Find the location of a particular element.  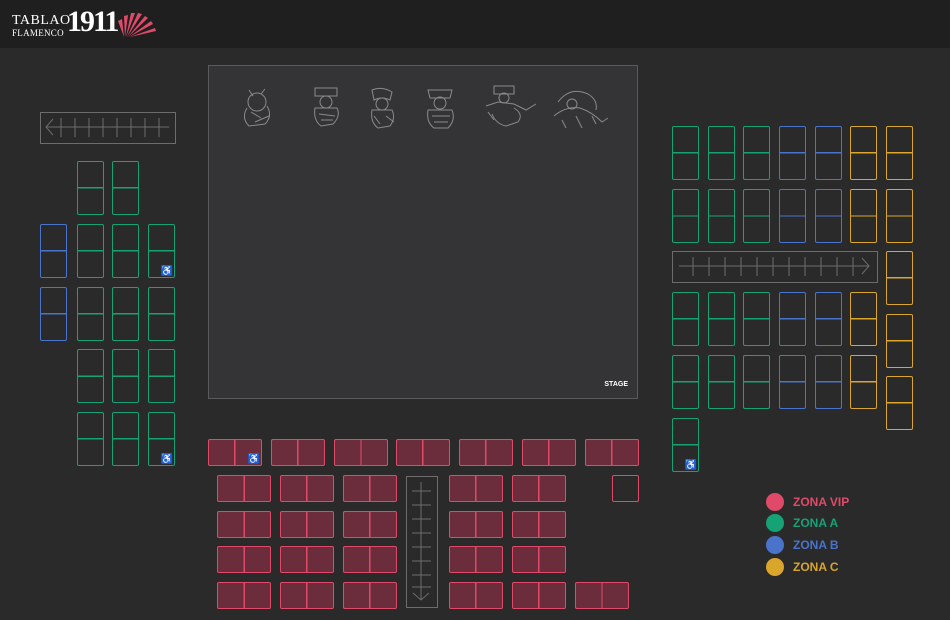

seat-table-vip: ♿ is located at coordinates (235, 452).